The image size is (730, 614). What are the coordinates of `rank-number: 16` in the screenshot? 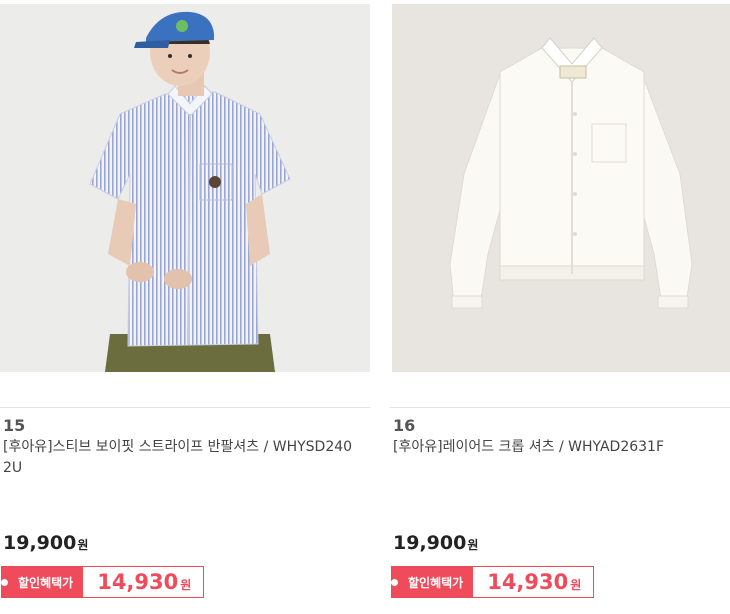 It's located at (404, 425).